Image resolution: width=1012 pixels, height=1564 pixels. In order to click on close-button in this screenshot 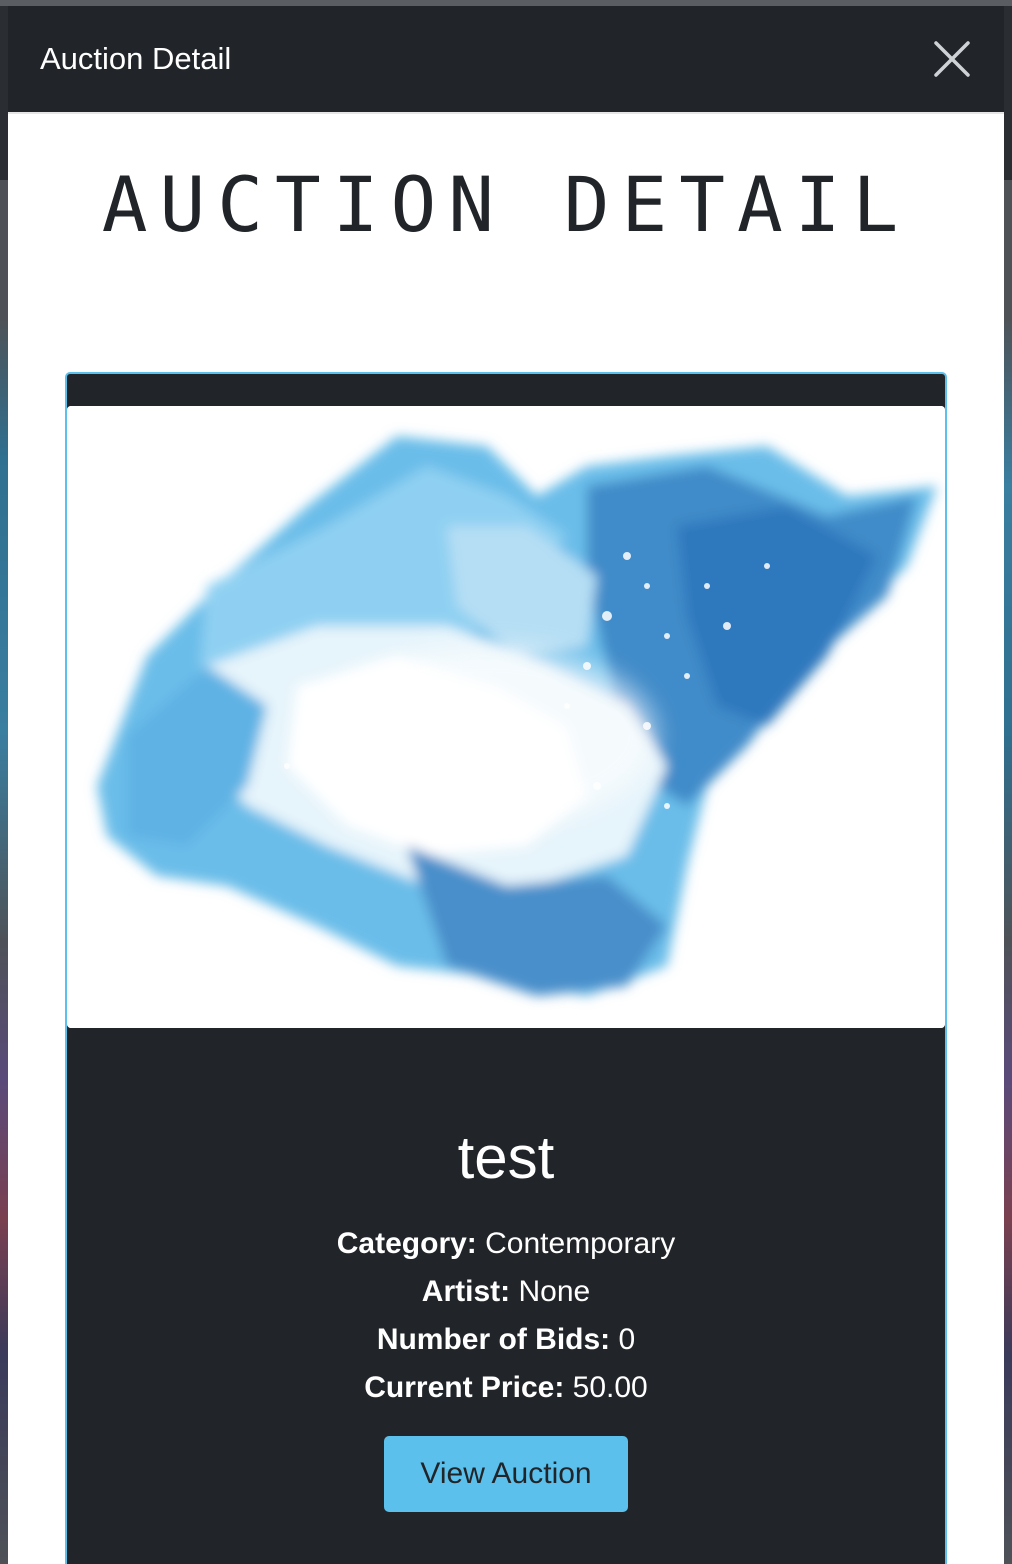, I will do `click(952, 59)`.